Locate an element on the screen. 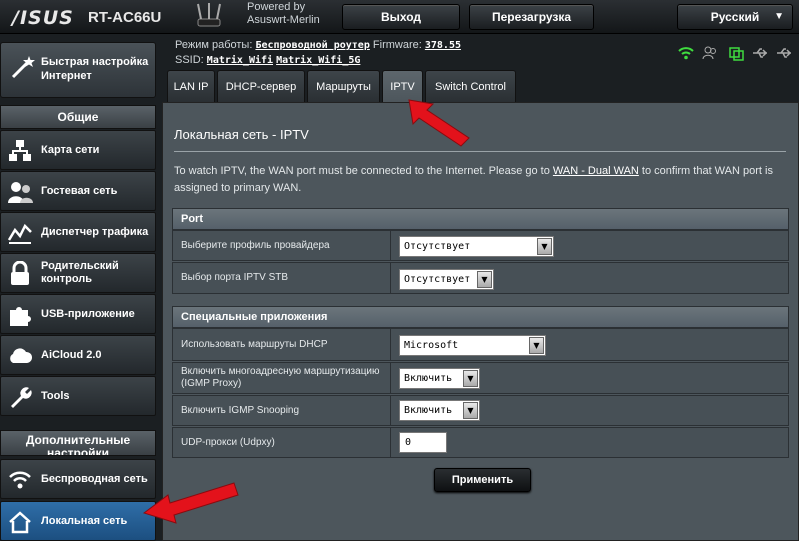 The height and width of the screenshot is (541, 799). annotation-arrow-lan is located at coordinates (190, 503).